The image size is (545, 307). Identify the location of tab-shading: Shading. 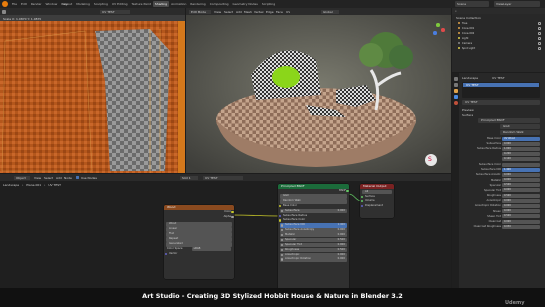
(161, 4).